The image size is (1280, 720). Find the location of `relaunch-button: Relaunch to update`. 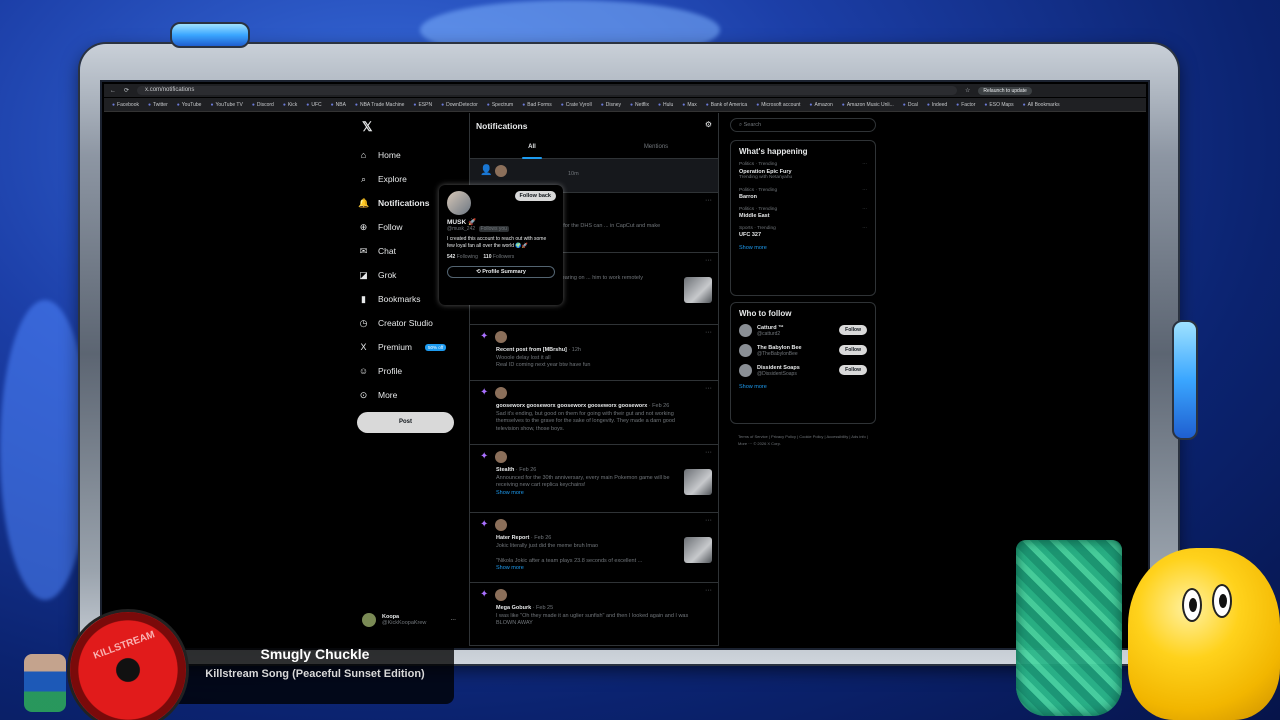

relaunch-button: Relaunch to update is located at coordinates (1005, 90).